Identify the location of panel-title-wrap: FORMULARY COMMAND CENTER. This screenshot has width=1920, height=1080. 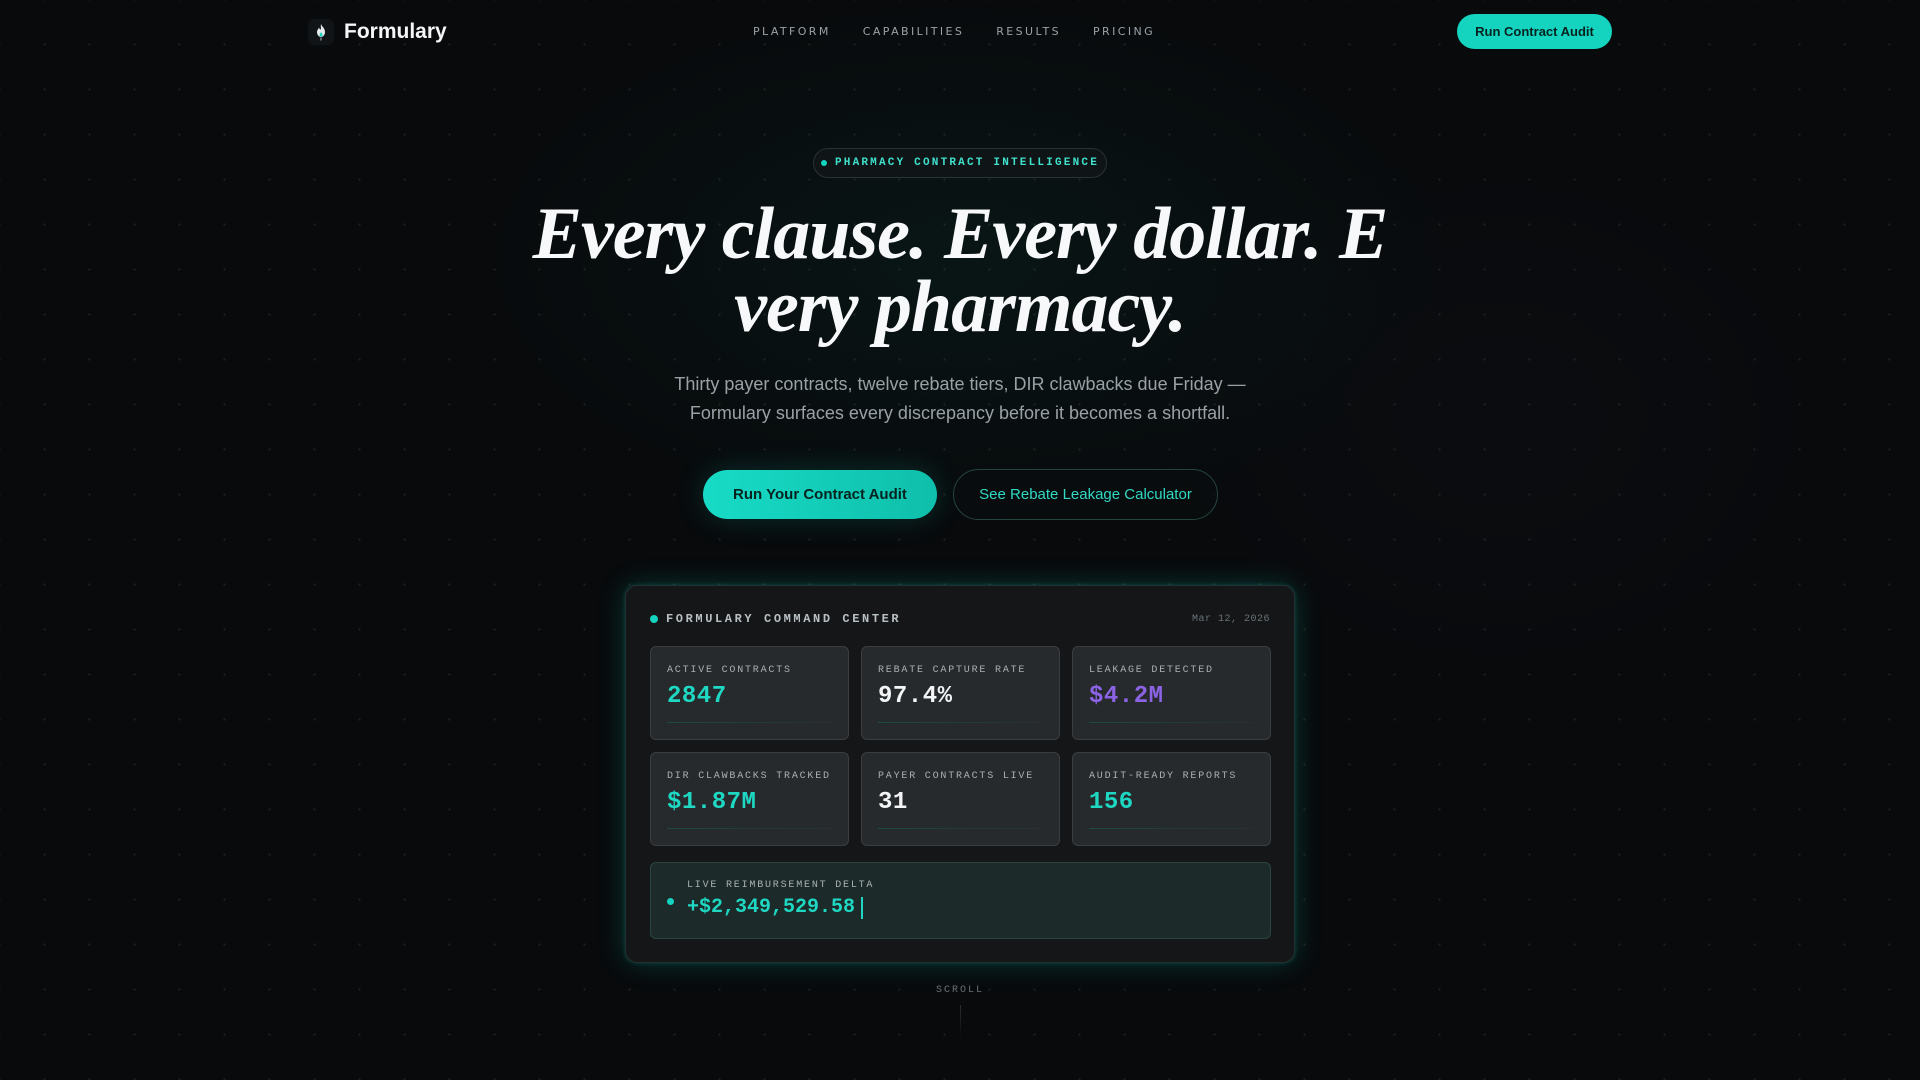
(775, 619).